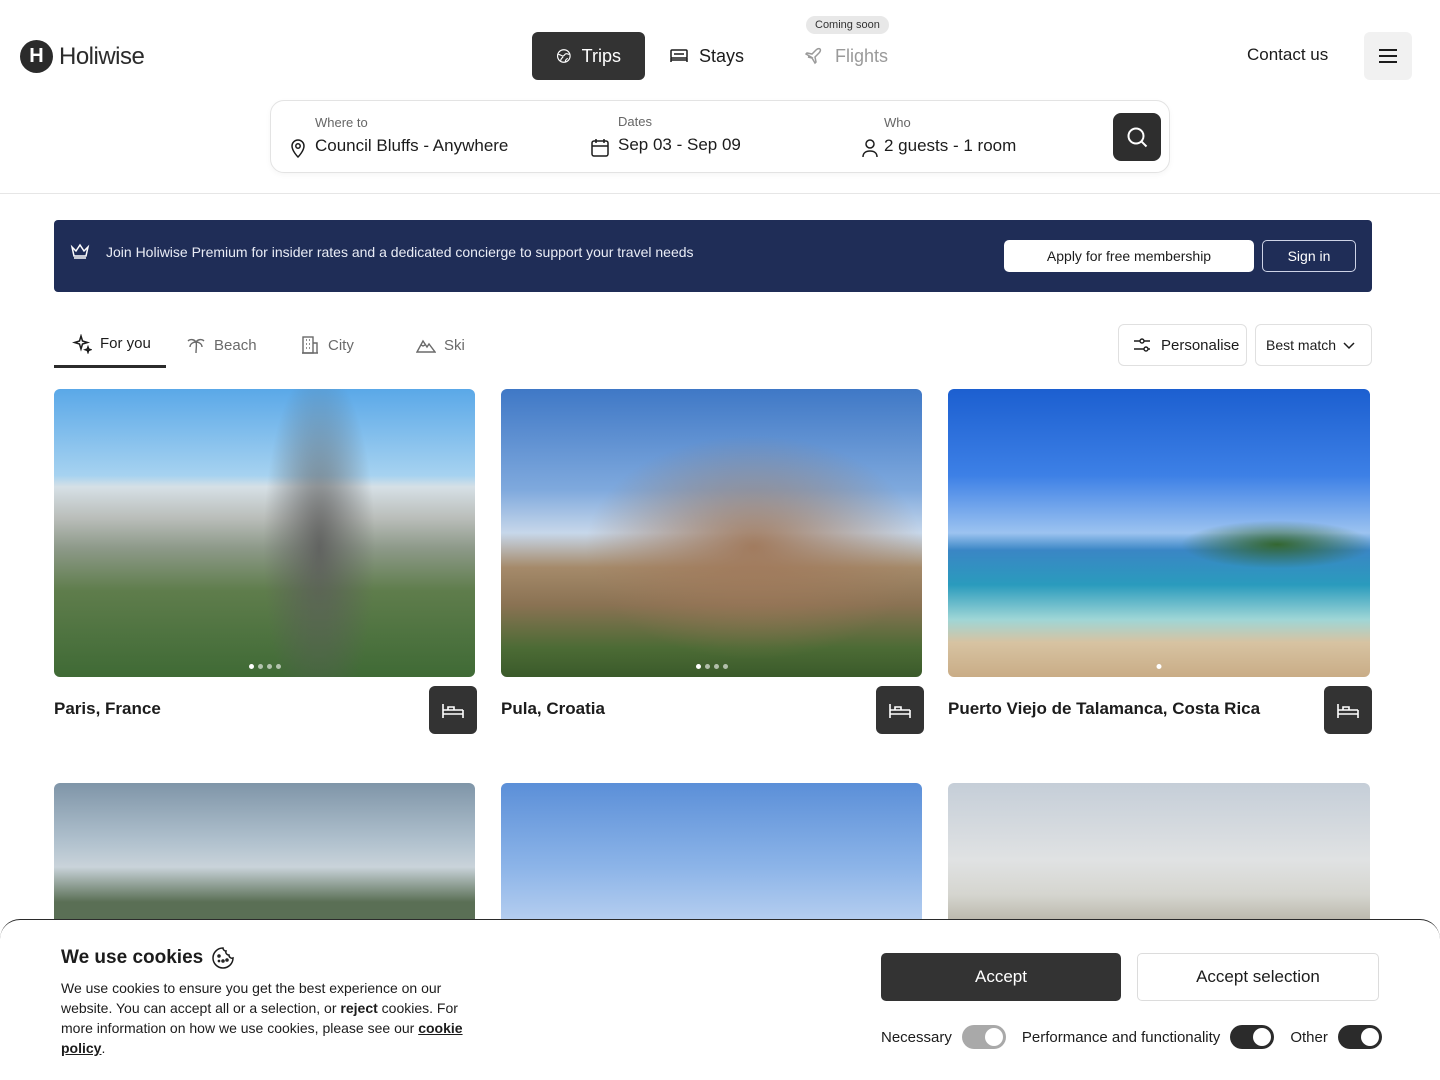 This screenshot has height=1080, width=1440. What do you see at coordinates (103, 1048) in the screenshot?
I see `cookie-text-end: .` at bounding box center [103, 1048].